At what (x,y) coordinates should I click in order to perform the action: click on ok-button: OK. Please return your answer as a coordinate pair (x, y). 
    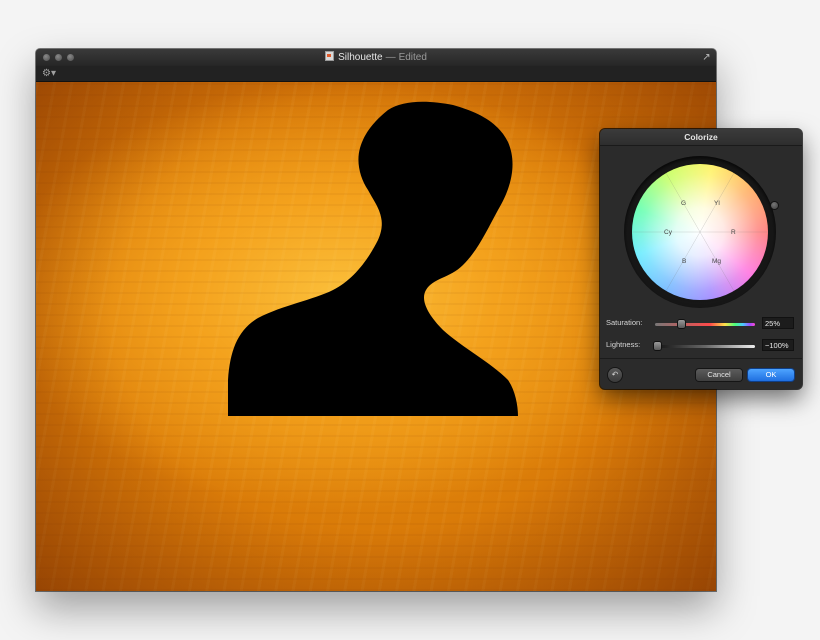
    Looking at the image, I should click on (771, 375).